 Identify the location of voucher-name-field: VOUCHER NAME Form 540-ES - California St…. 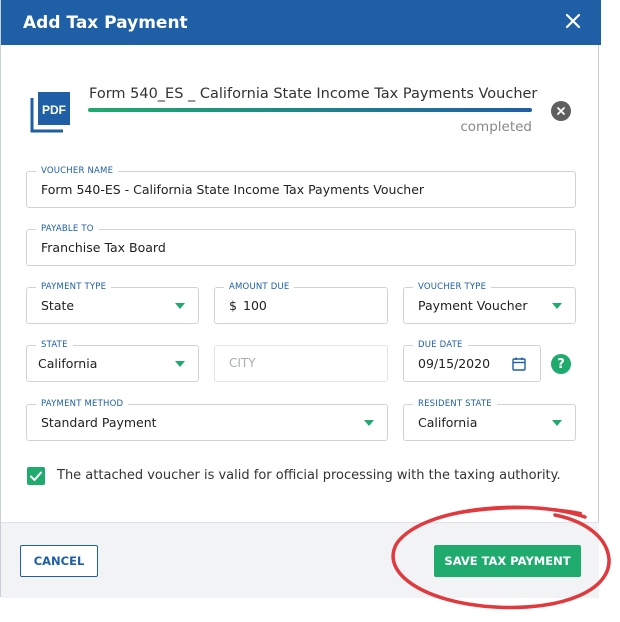
(301, 186).